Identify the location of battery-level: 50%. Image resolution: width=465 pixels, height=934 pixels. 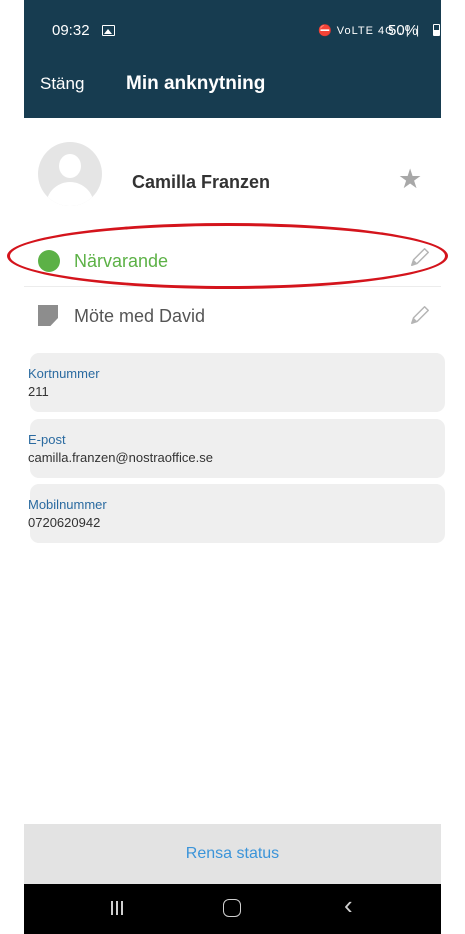
(403, 30).